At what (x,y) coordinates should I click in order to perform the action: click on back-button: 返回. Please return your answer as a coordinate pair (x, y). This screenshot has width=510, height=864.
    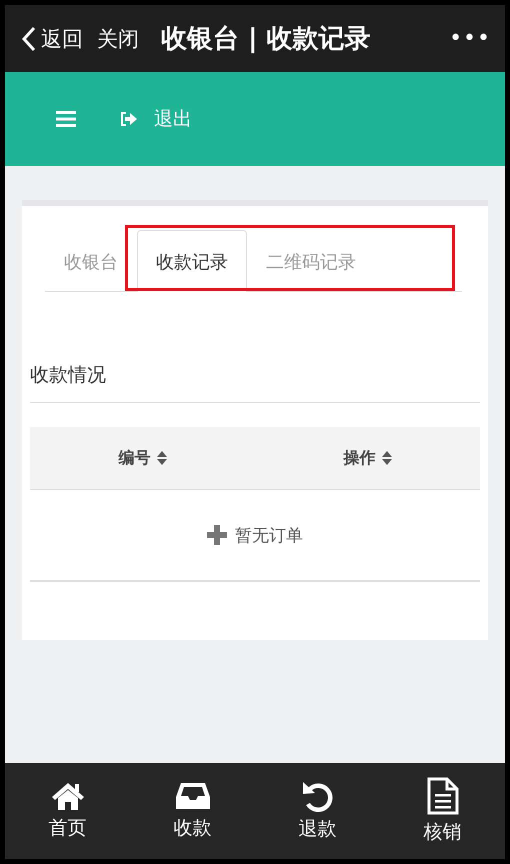
    Looking at the image, I should click on (52, 38).